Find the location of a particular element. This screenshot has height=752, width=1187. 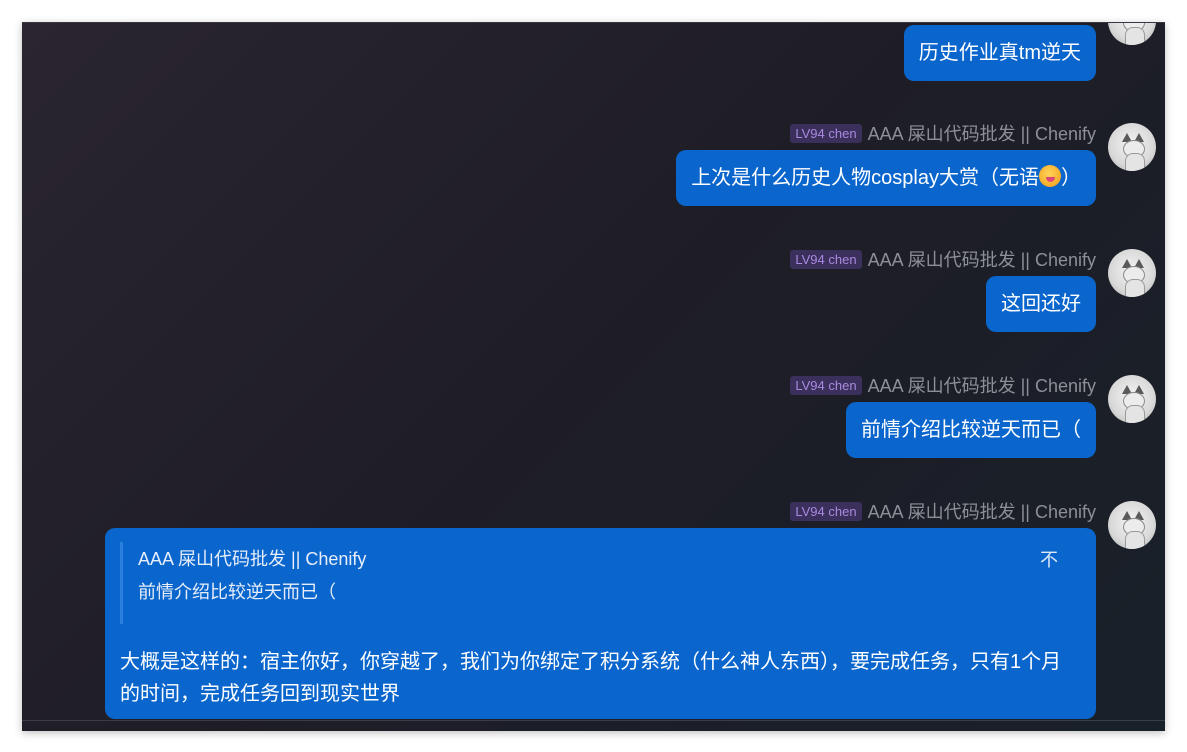

message-text: 前情介绍比较逆天而已（ is located at coordinates (971, 430).